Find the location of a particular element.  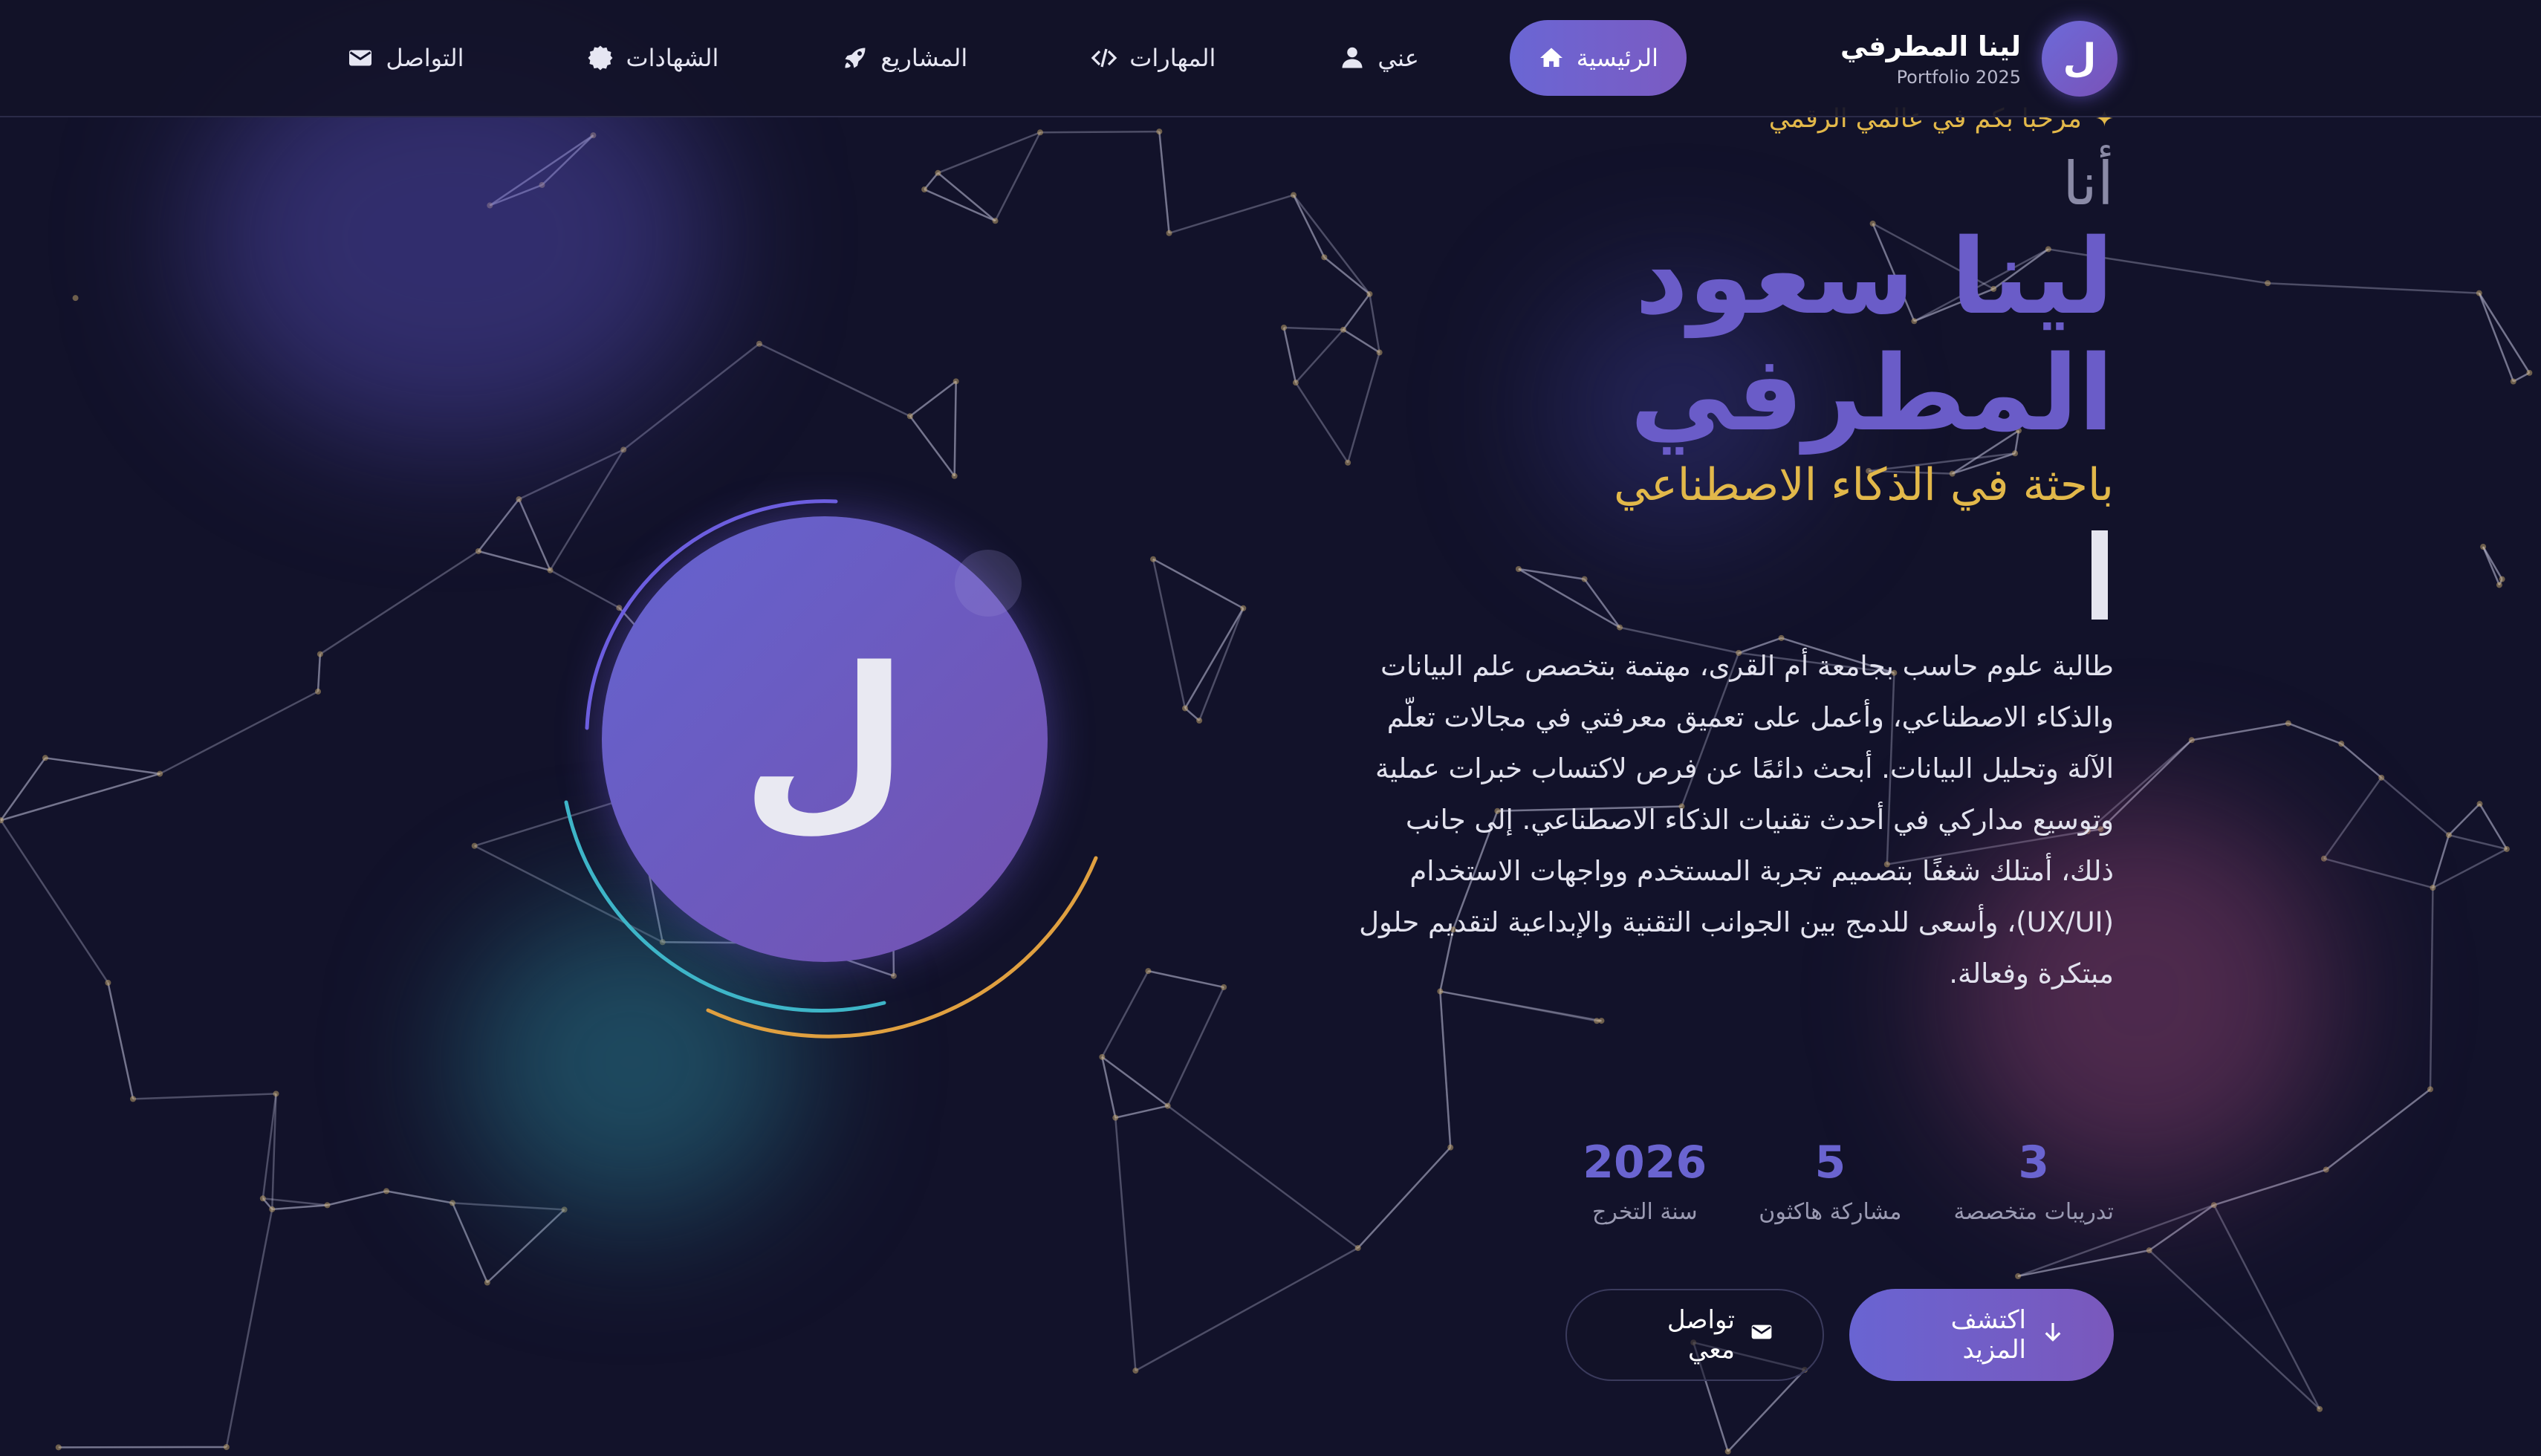

nav-item-home: الرئيسية is located at coordinates (1598, 58).